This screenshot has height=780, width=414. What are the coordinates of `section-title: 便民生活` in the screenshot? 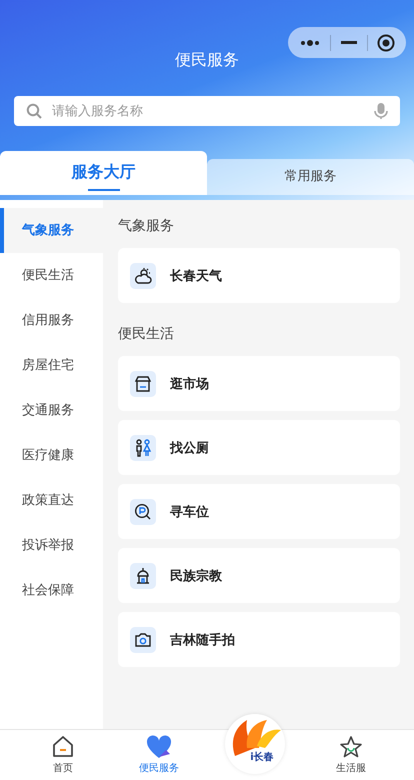 It's located at (146, 334).